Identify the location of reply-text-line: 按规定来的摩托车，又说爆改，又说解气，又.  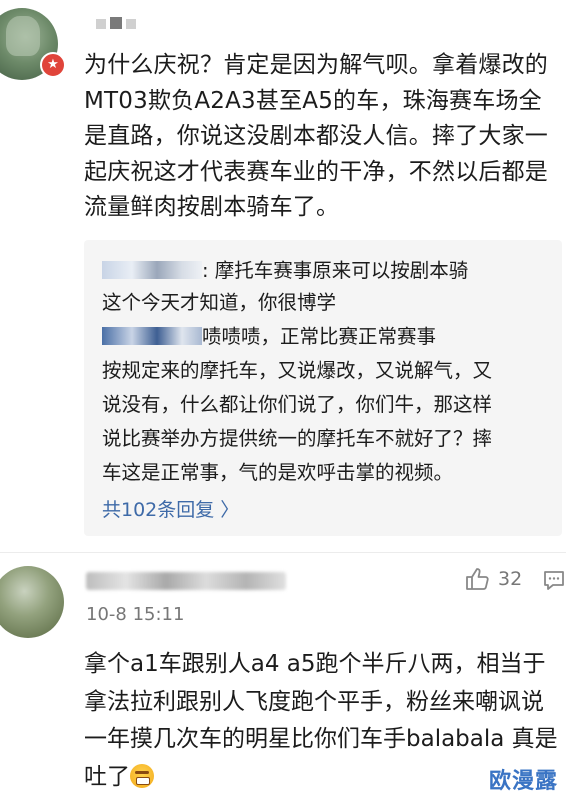
(297, 370).